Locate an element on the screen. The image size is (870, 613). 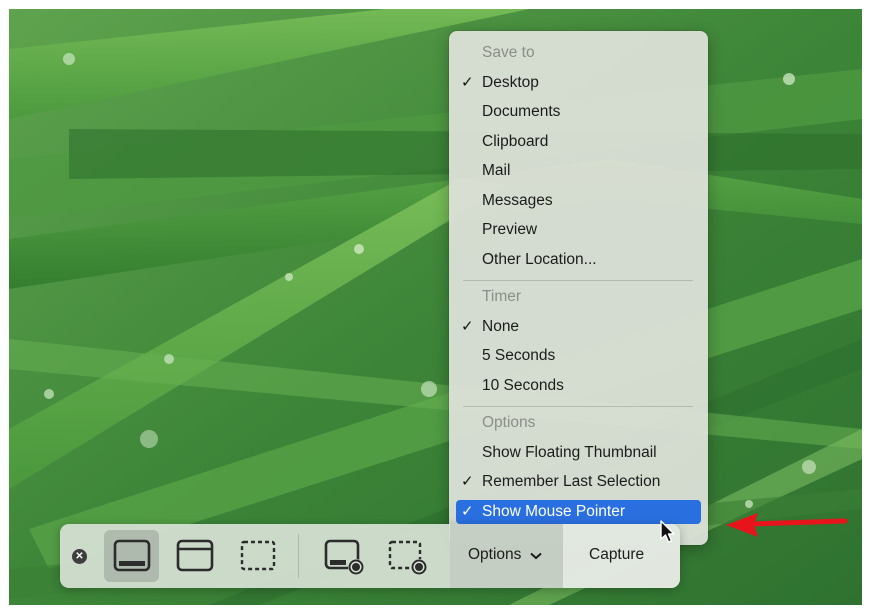
record-entire-screen-button is located at coordinates (342, 556).